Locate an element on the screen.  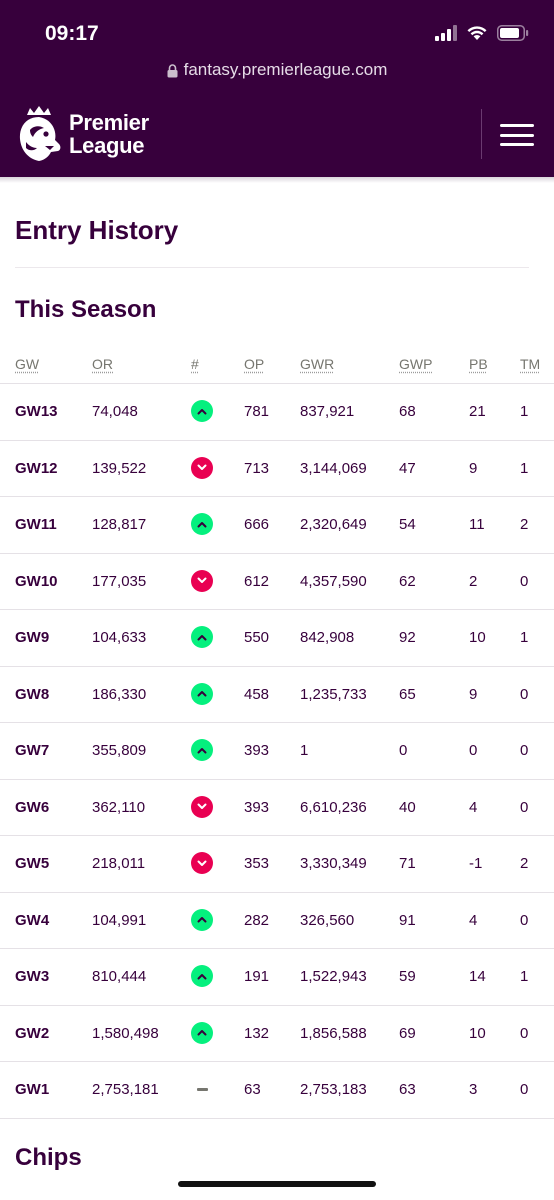
cell-tm: 2 is located at coordinates (524, 863).